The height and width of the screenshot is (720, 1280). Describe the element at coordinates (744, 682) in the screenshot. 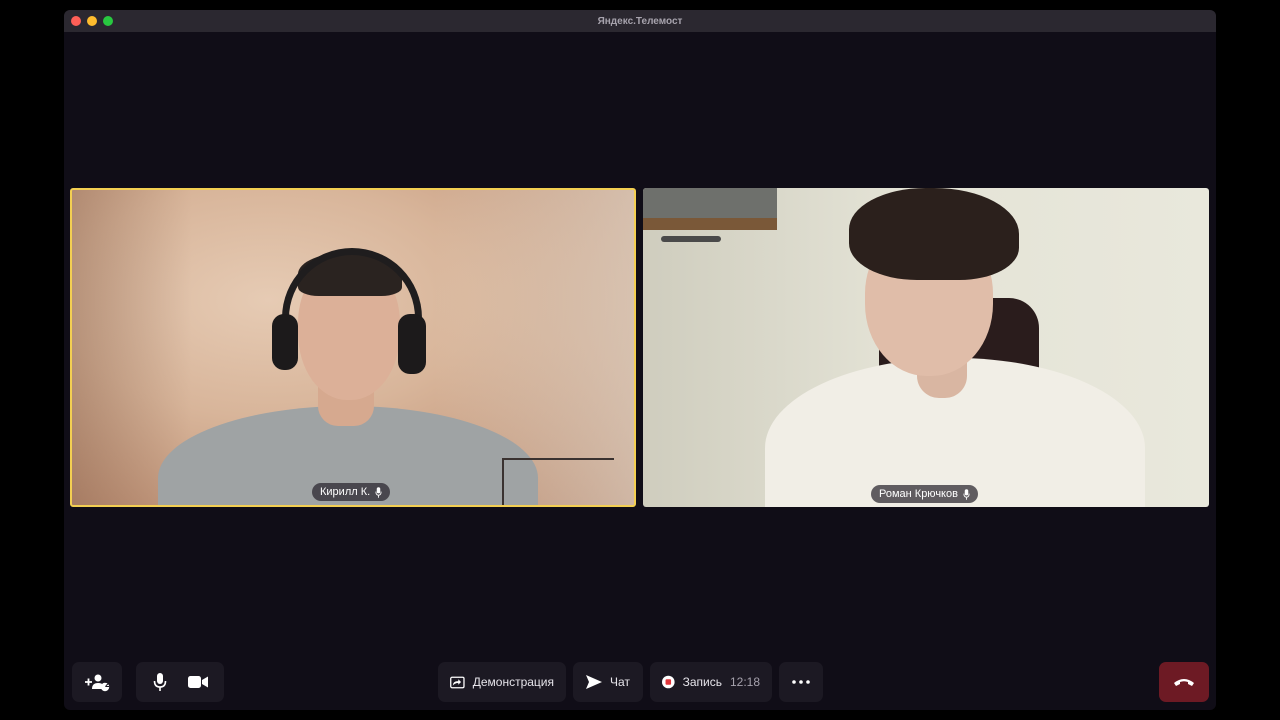

I see `record-timer: 12:18` at that location.